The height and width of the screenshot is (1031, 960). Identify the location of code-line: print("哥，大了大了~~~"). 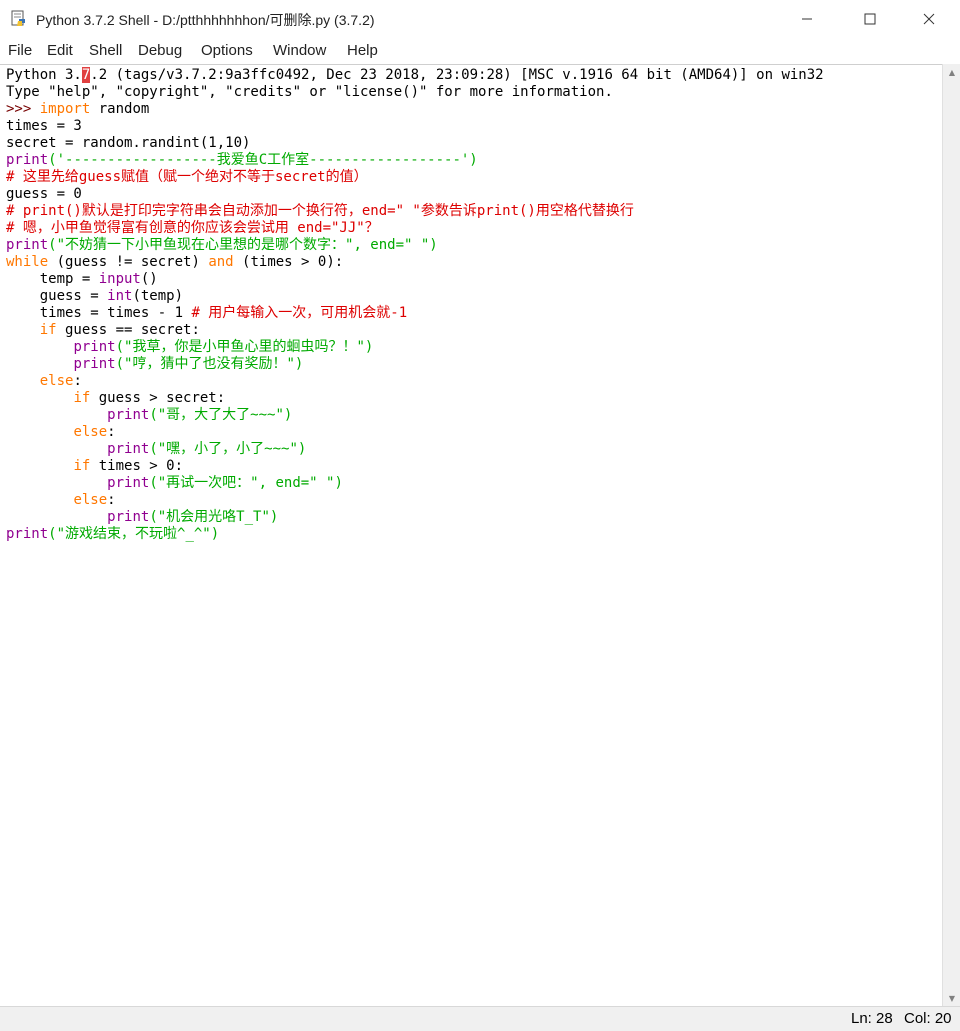
(415, 415).